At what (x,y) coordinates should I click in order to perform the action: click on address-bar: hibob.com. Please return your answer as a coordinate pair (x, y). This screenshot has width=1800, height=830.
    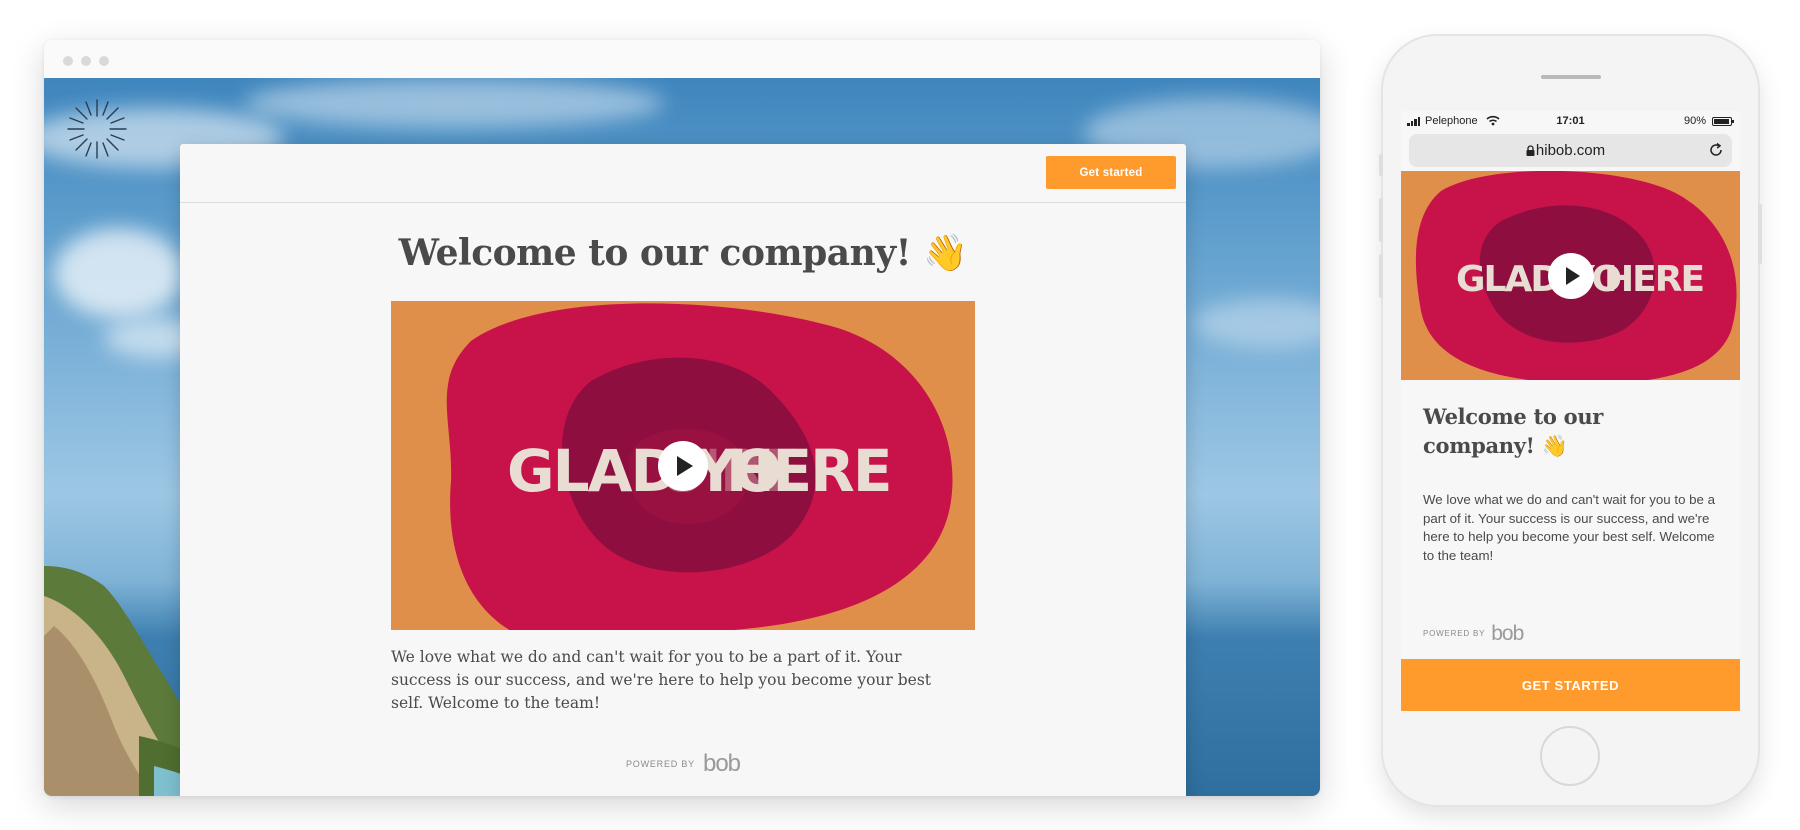
    Looking at the image, I should click on (1570, 150).